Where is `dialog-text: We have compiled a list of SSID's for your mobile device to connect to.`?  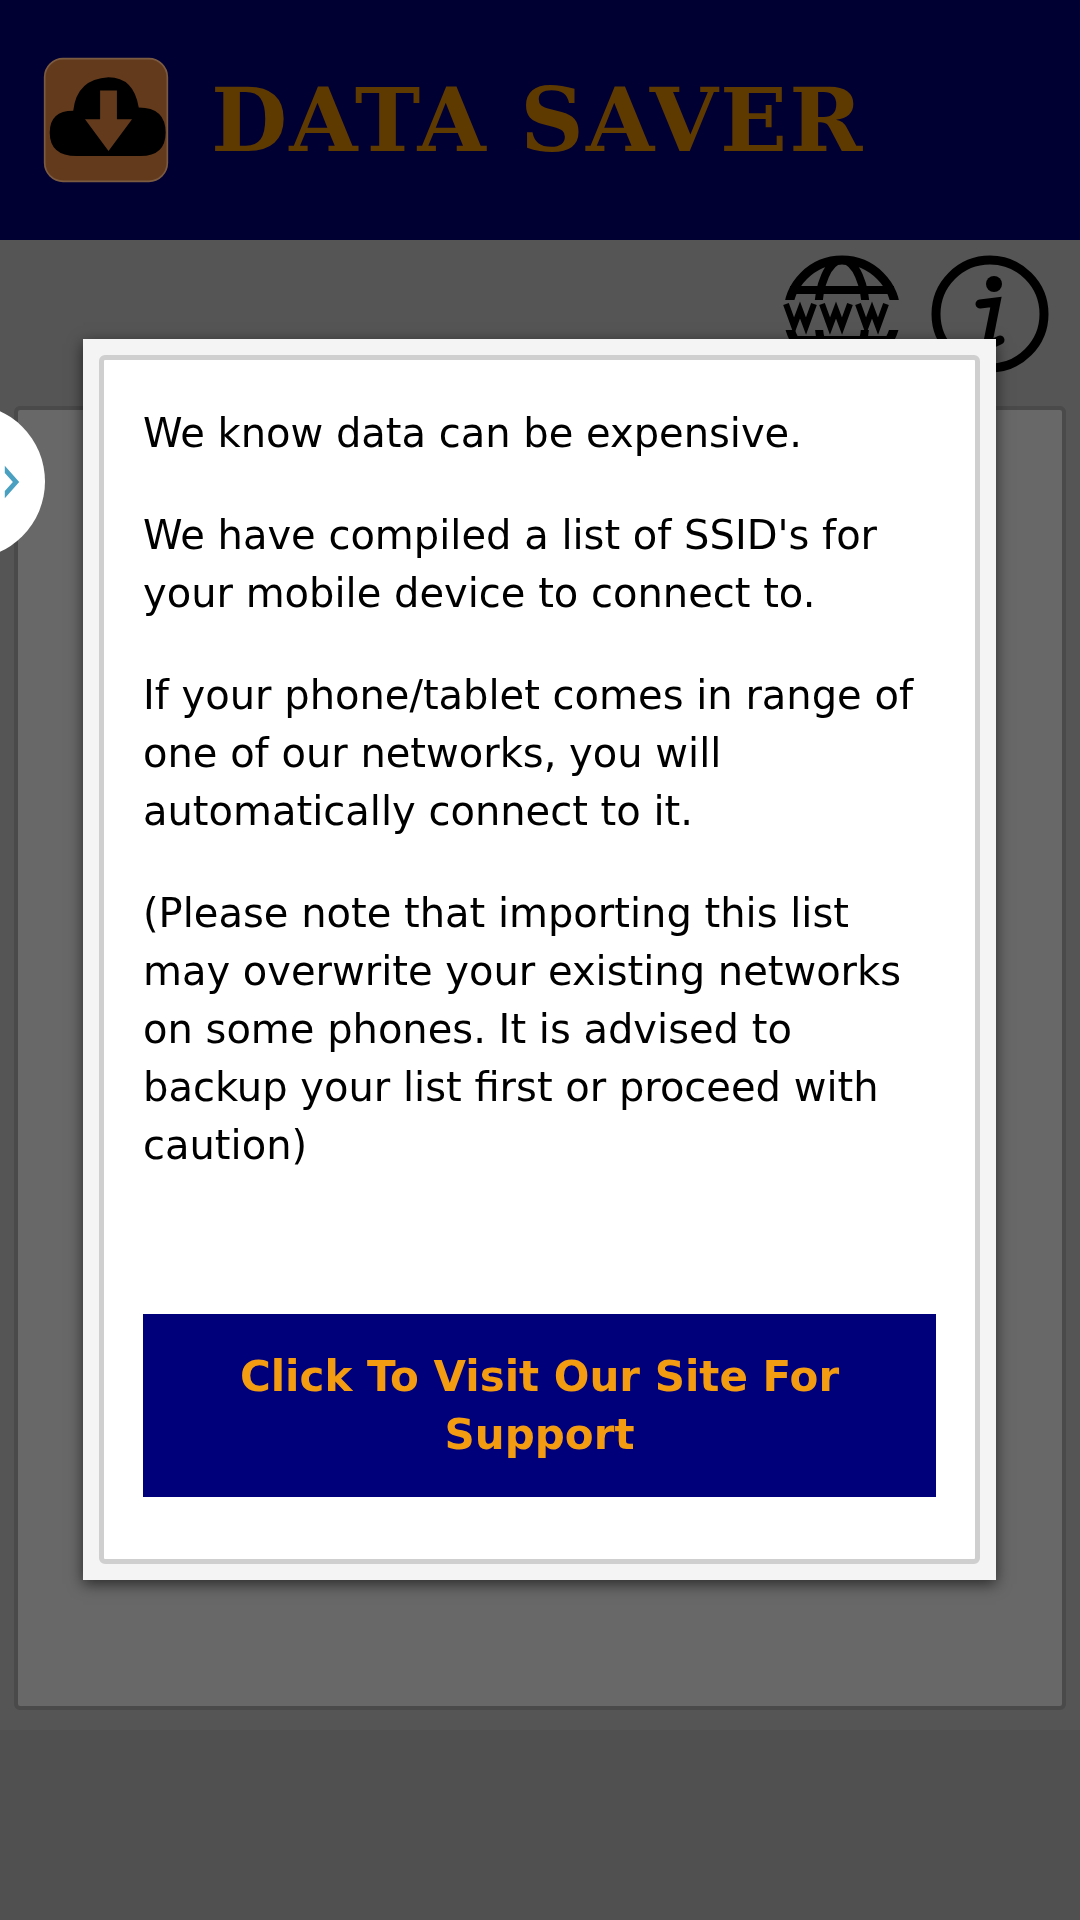
dialog-text: We have compiled a list of SSID's for your mobile device to connect to. is located at coordinates (511, 564).